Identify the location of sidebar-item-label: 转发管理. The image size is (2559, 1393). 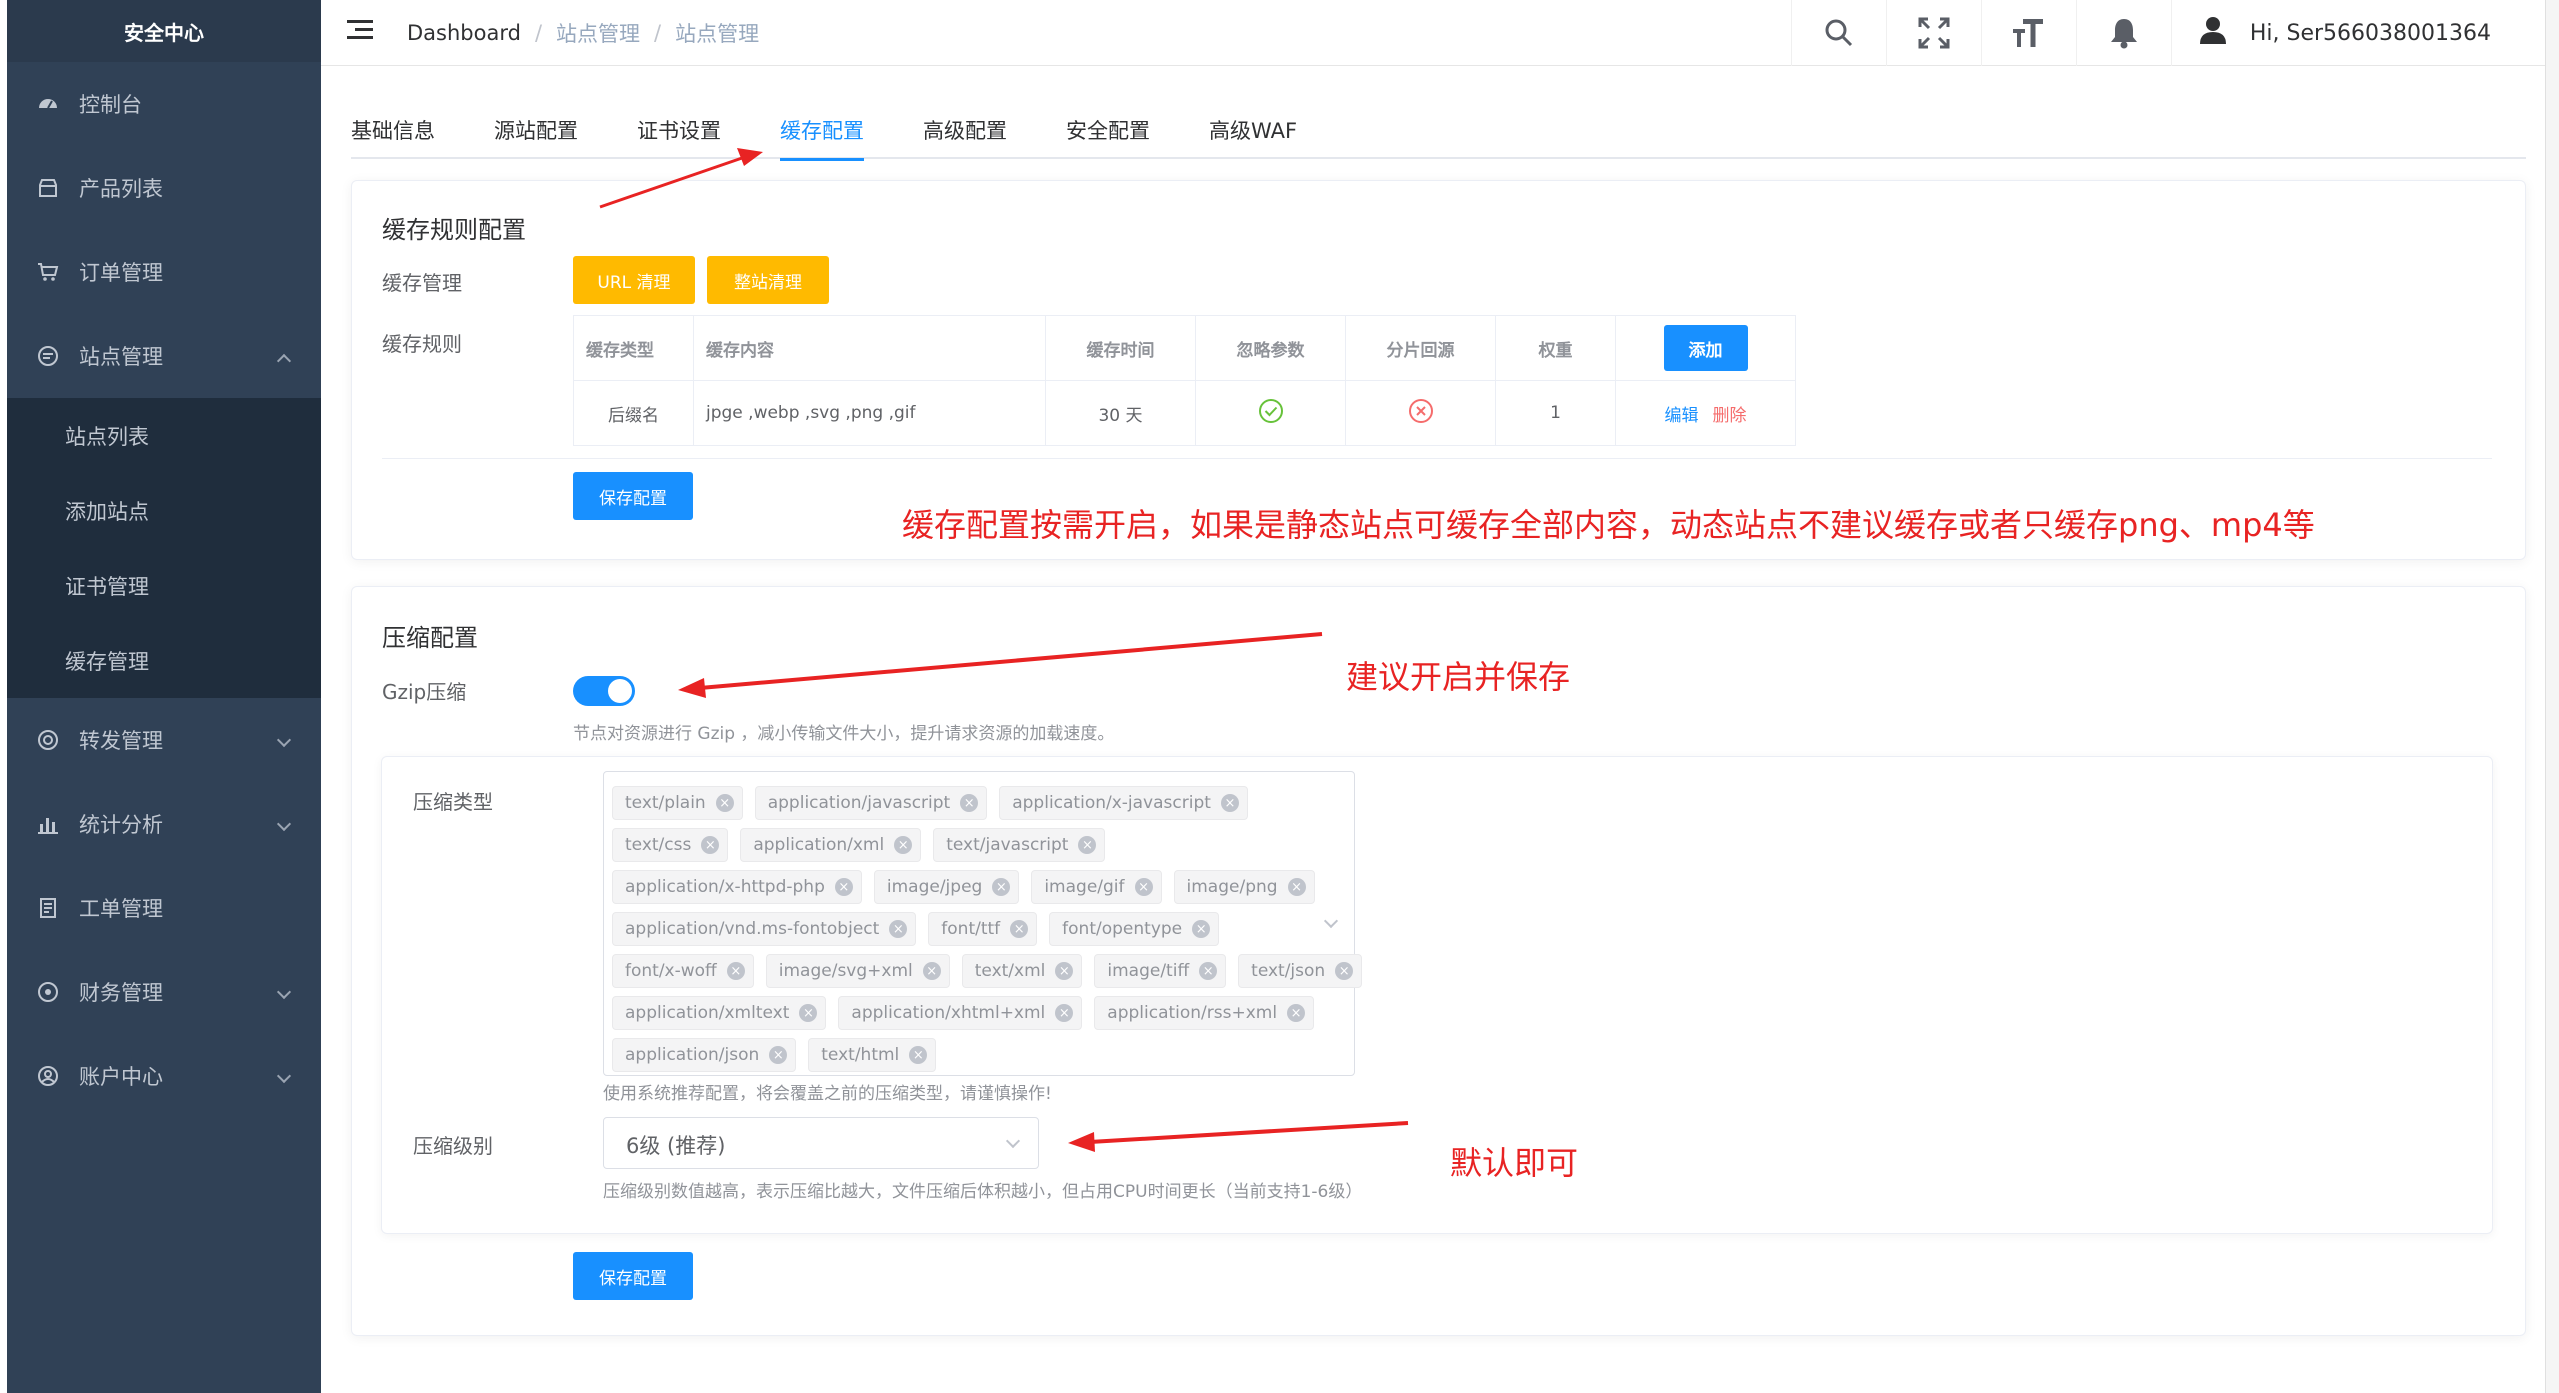
(121, 741).